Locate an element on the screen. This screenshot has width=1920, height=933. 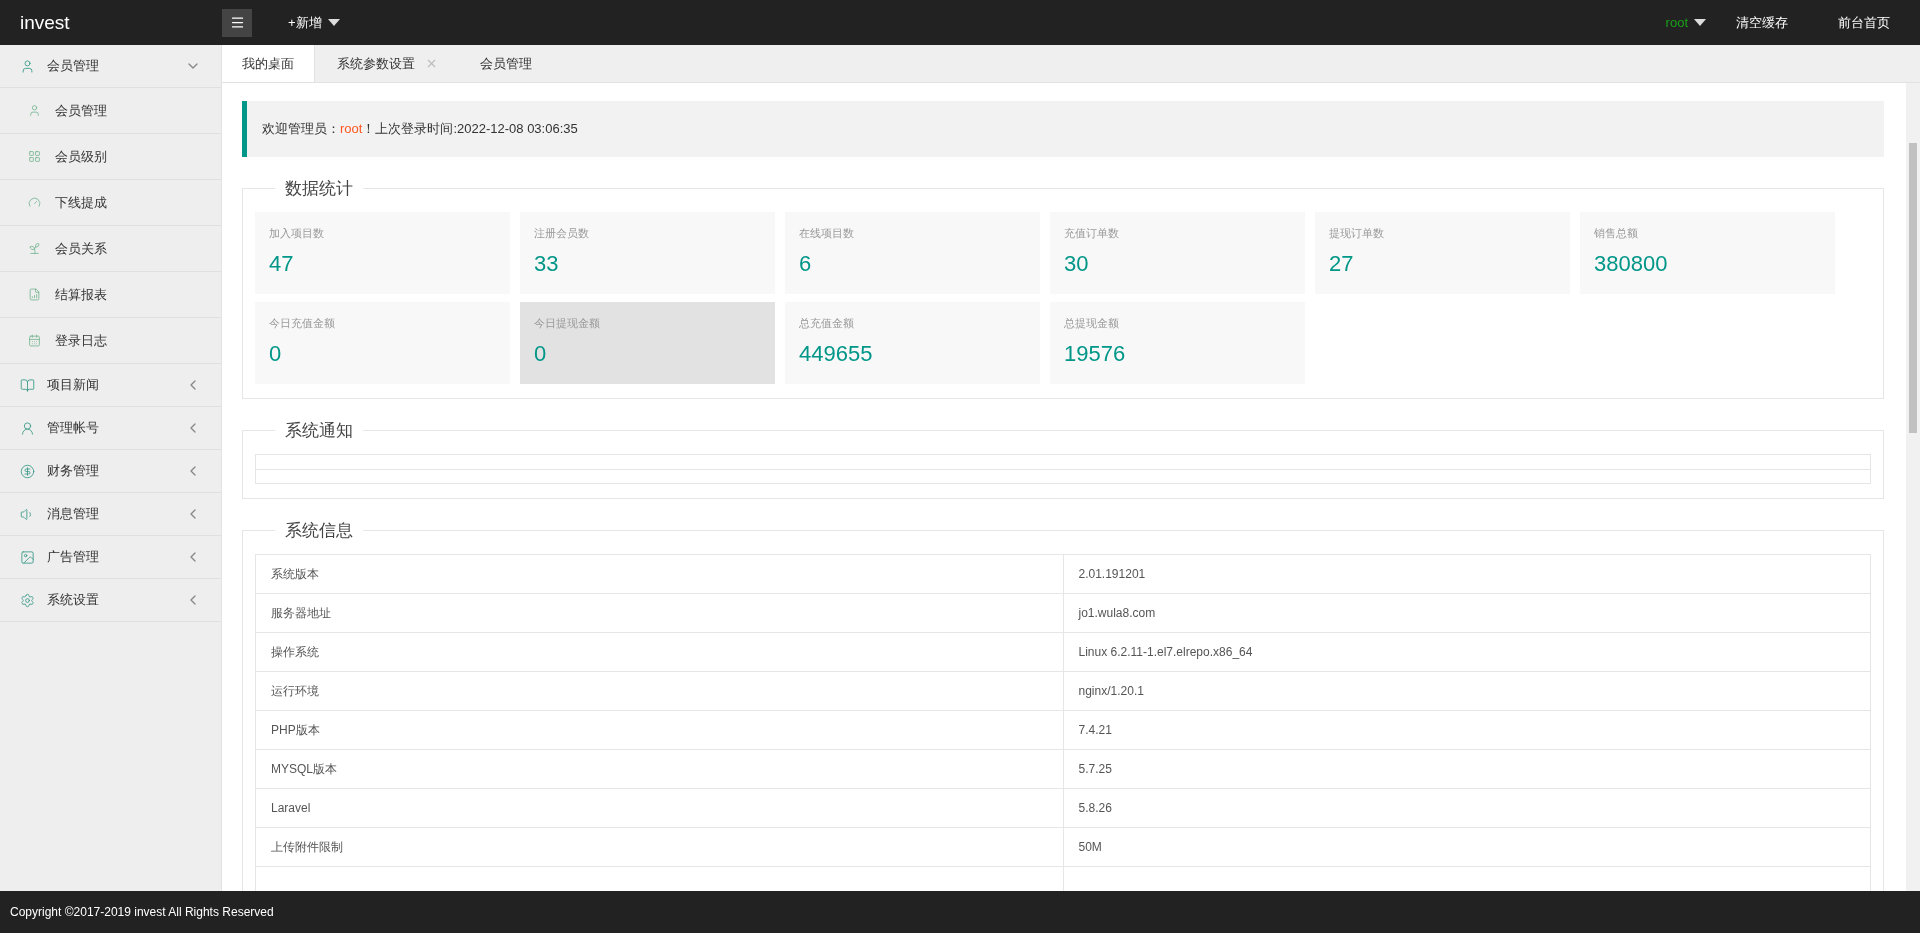
stat-label: 今日充值金额 is located at coordinates (302, 323).